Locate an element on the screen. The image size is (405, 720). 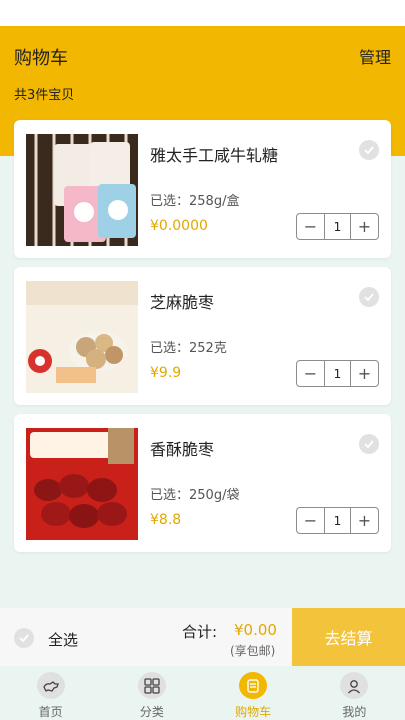
product-price: ¥0.0000 is located at coordinates (179, 226).